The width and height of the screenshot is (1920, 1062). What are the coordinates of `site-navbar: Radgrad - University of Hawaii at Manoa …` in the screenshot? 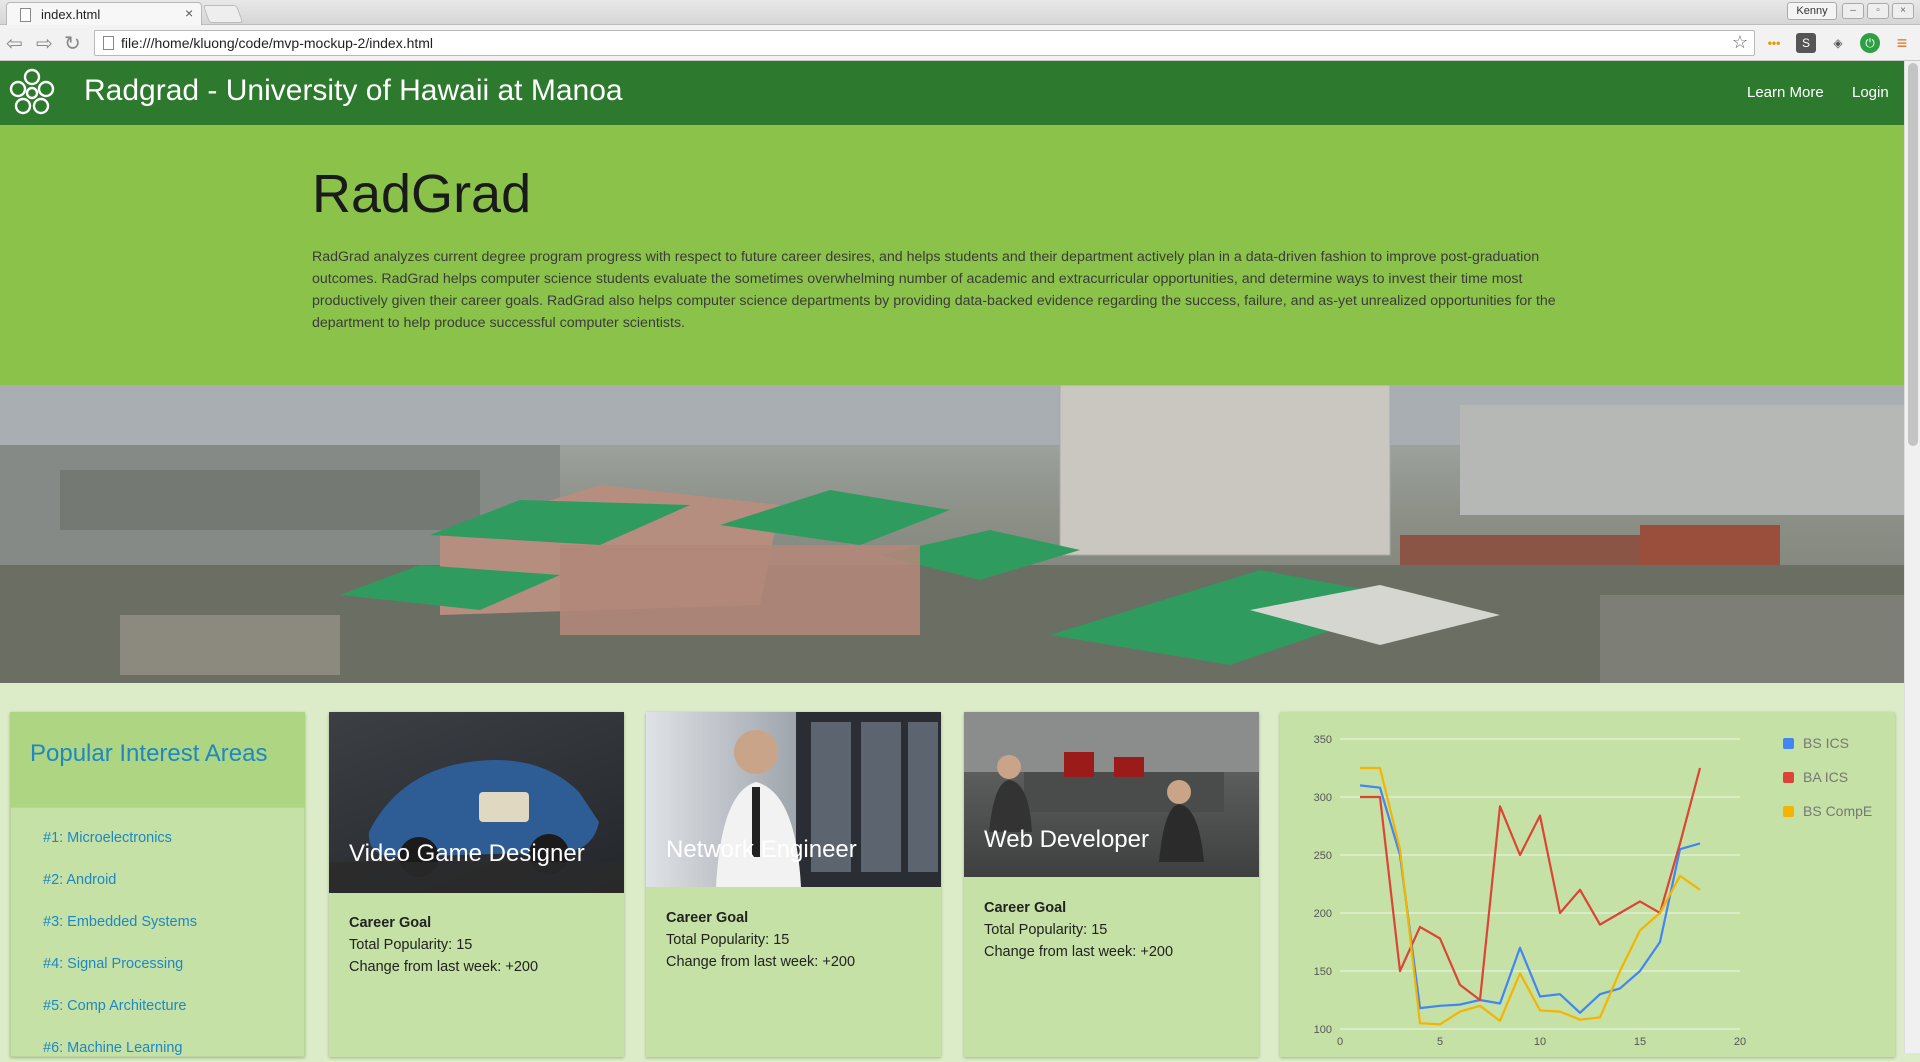 It's located at (952, 93).